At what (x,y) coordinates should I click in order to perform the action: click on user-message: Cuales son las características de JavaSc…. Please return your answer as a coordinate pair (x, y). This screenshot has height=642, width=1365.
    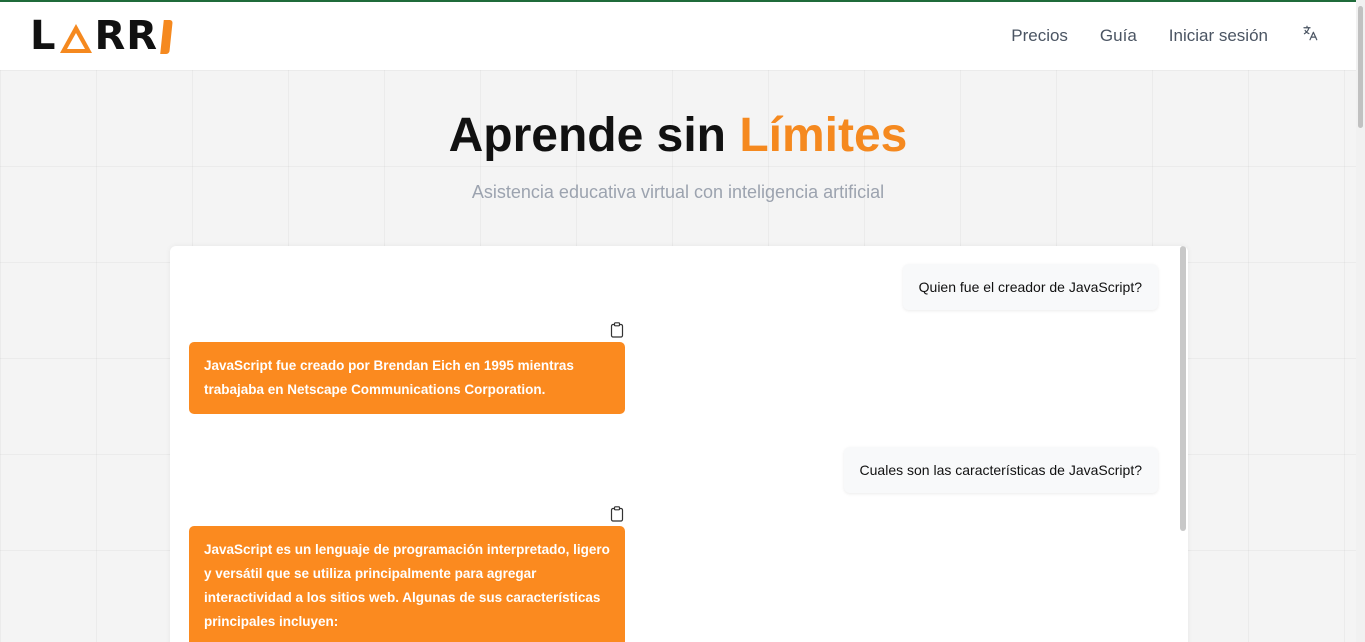
    Looking at the image, I should click on (1000, 470).